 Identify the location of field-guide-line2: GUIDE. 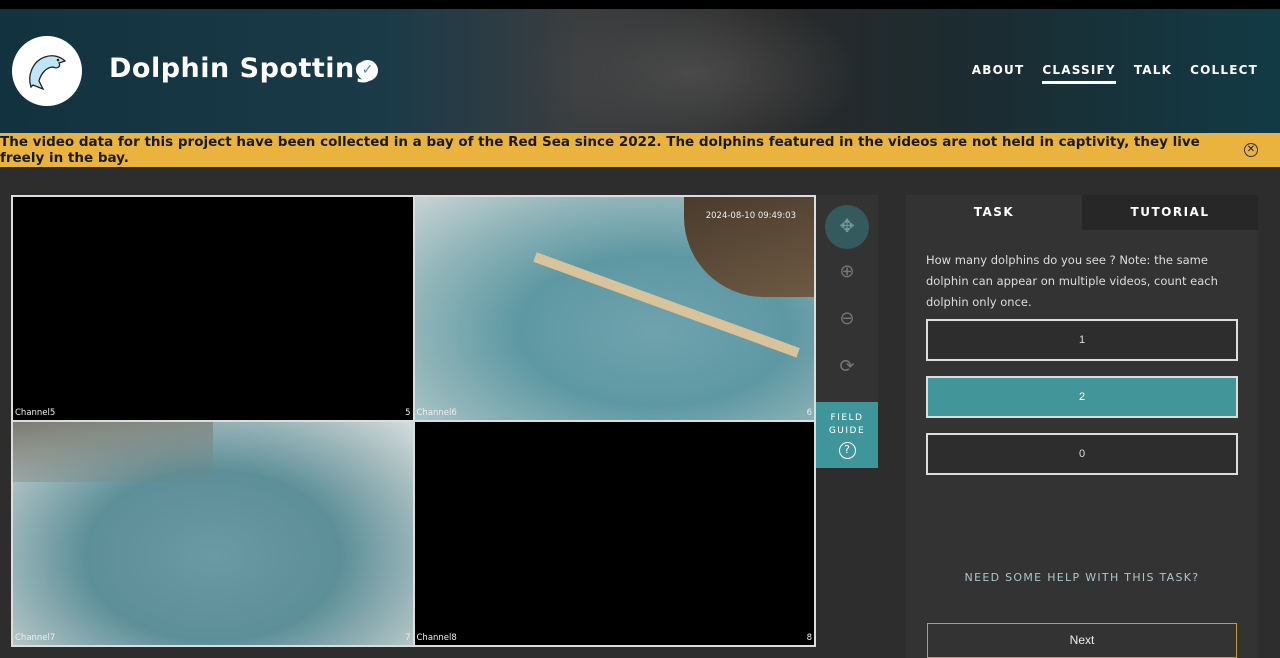
(847, 431).